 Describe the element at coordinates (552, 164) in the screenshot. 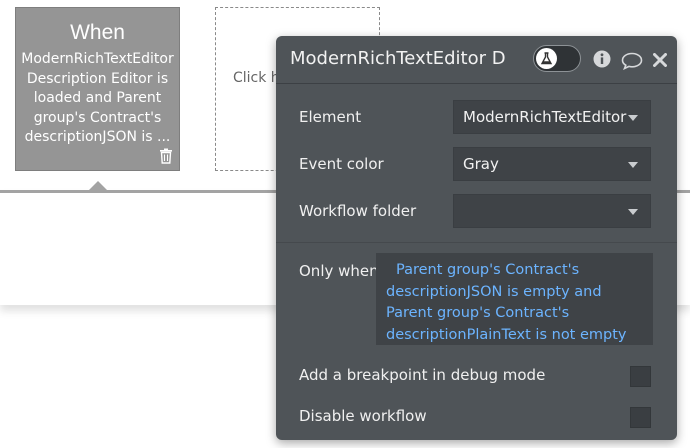

I see `event-color-dropdown: Gray` at that location.